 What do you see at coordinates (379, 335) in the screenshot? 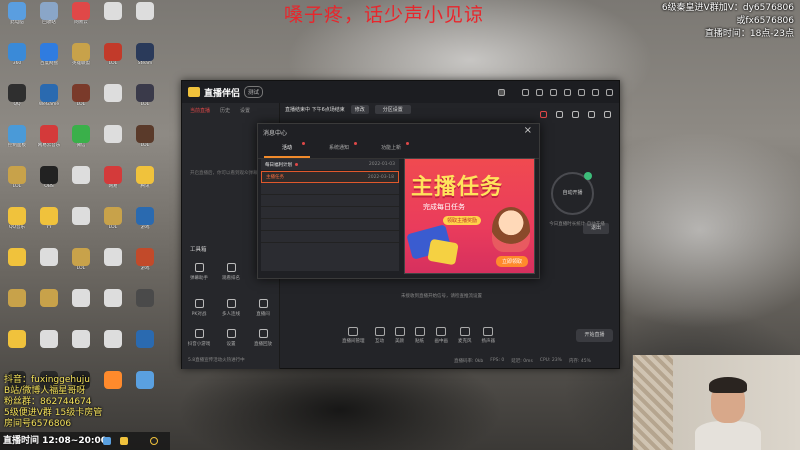
I see `bottom-tool: 互动` at bounding box center [379, 335].